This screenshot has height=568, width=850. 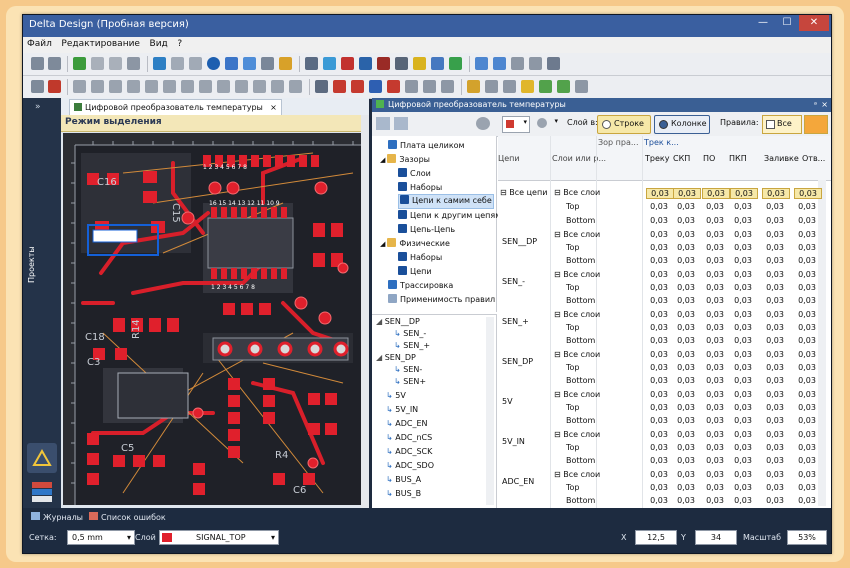 I want to click on grid-row: Top 0,03 0,03 0,03 0,03 0,03 0,03, so click(x=658, y=208).